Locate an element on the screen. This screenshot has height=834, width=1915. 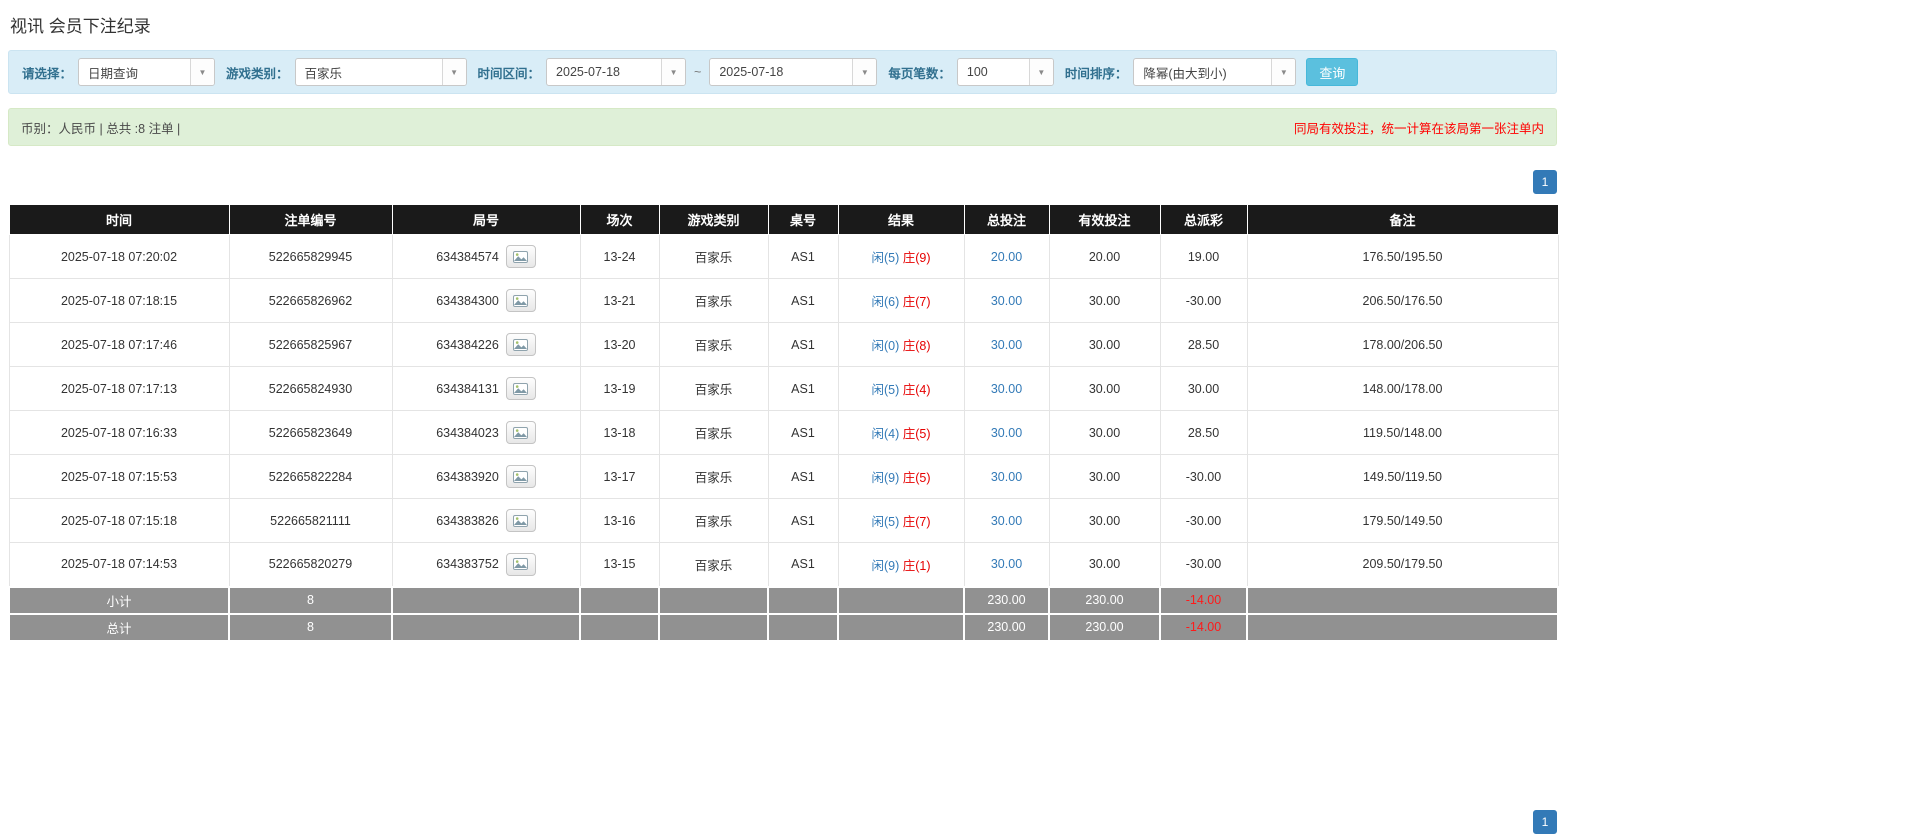
page-size-value: 100 is located at coordinates (977, 72).